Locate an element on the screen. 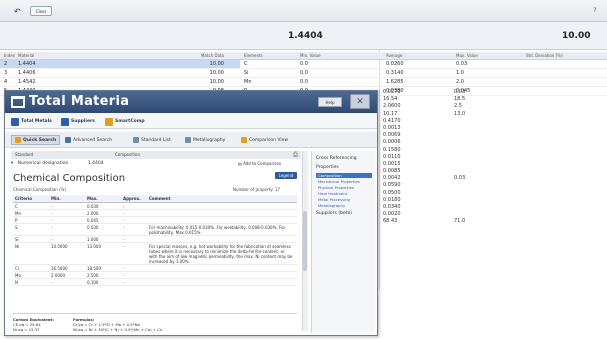  col-max-header: Max. Value is located at coordinates (487, 55).